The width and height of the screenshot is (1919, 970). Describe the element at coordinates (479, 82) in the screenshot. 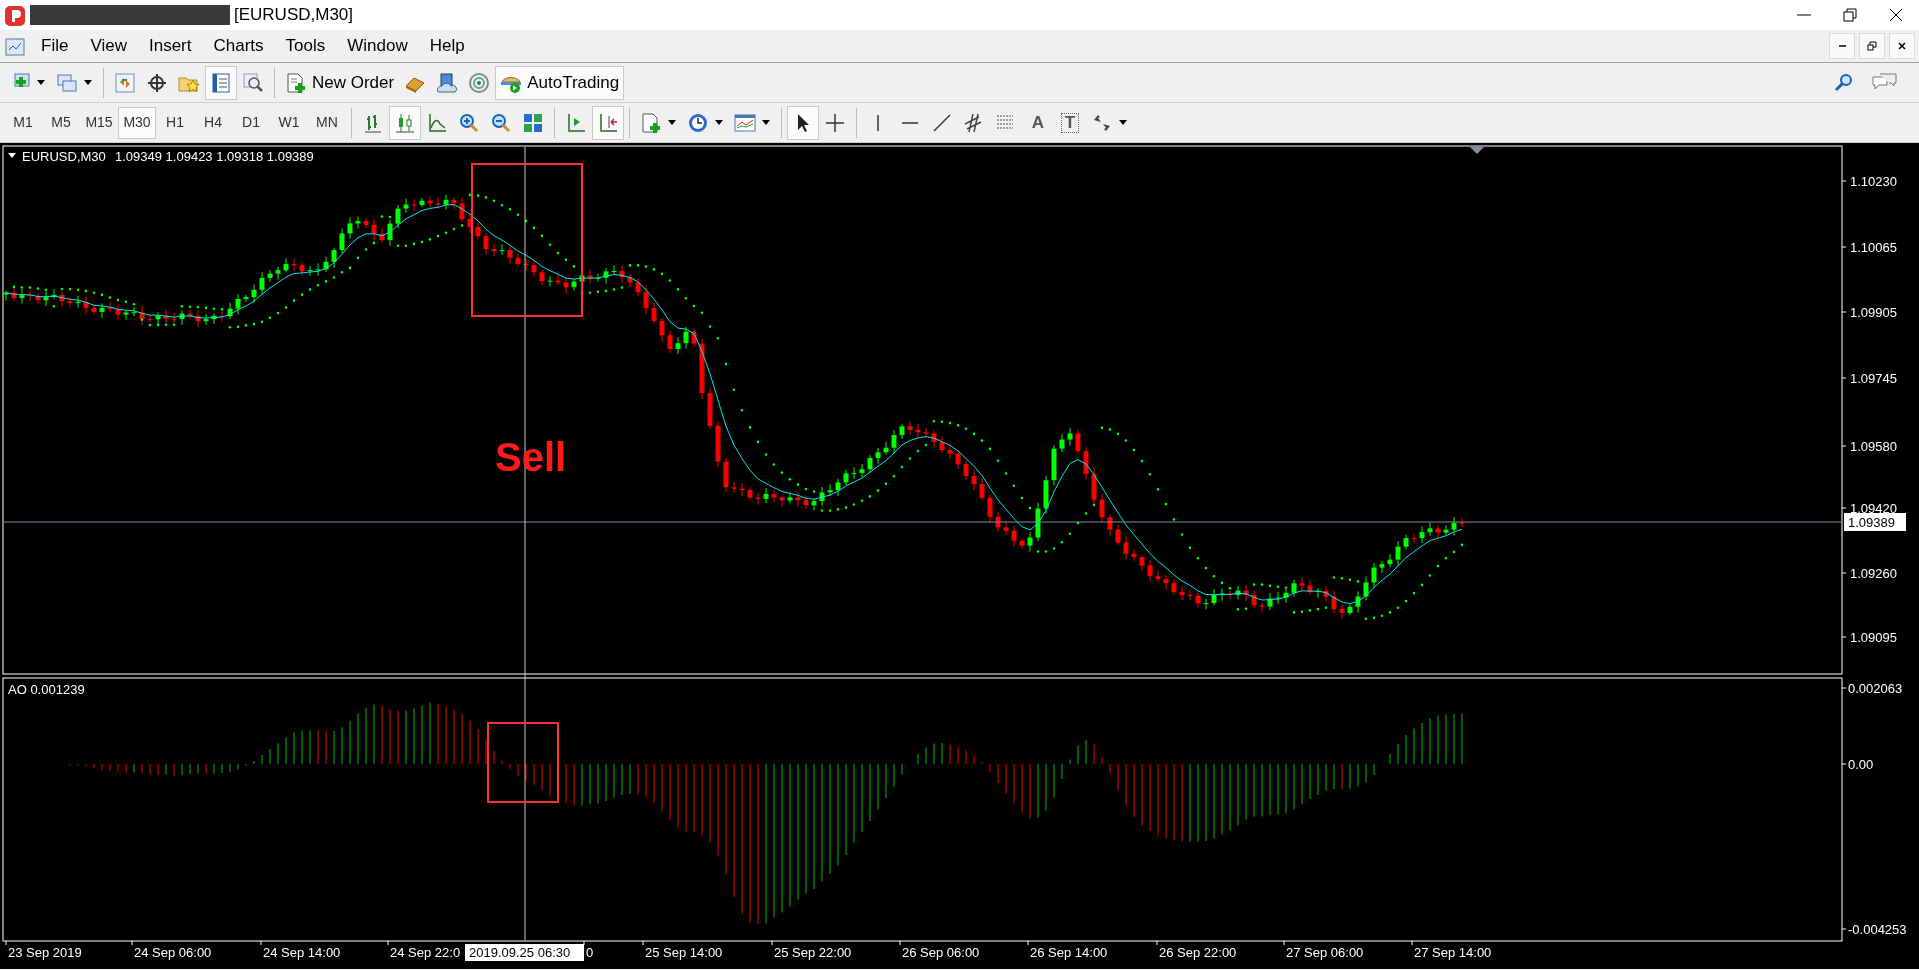

I see `signal-rings-icon` at that location.